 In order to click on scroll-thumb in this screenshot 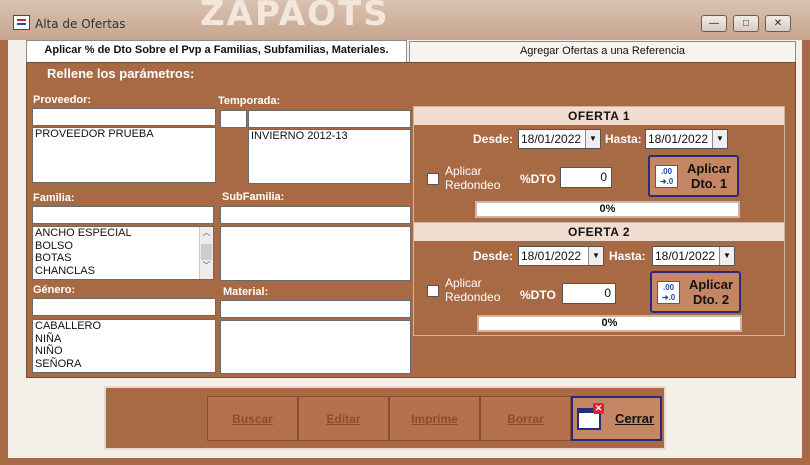, I will do `click(206, 252)`.